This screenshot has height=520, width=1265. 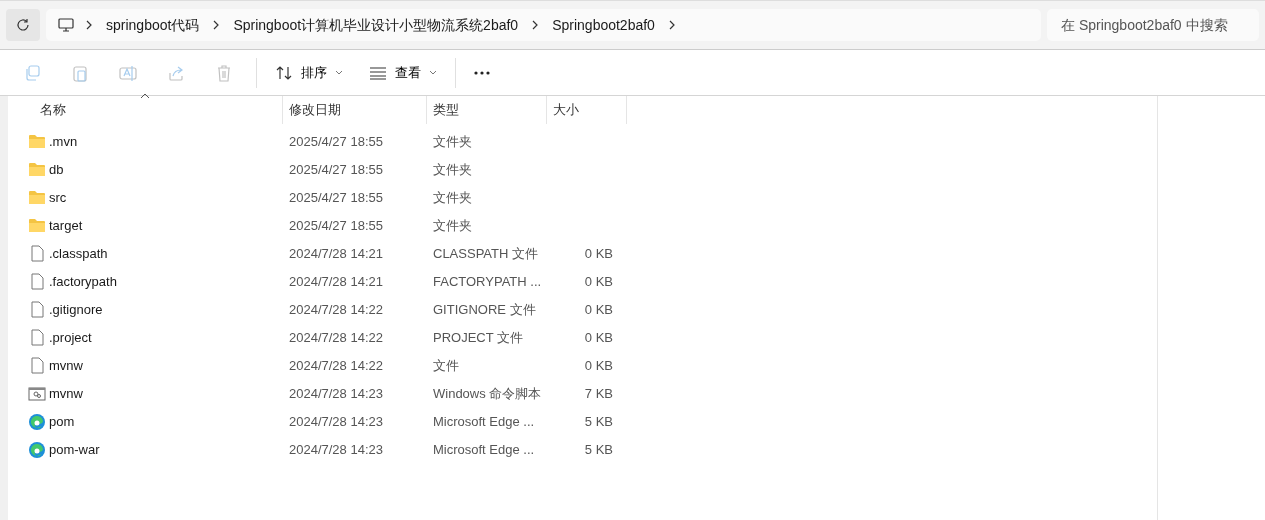 What do you see at coordinates (485, 254) in the screenshot?
I see `type-cell-text: CLASSPATH 文件` at bounding box center [485, 254].